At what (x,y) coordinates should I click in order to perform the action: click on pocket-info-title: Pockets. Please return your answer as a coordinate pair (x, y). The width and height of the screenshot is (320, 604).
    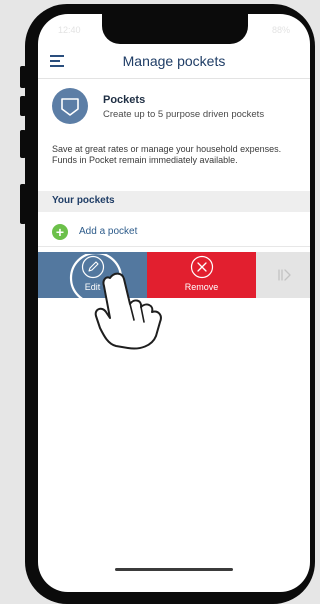
    Looking at the image, I should click on (124, 100).